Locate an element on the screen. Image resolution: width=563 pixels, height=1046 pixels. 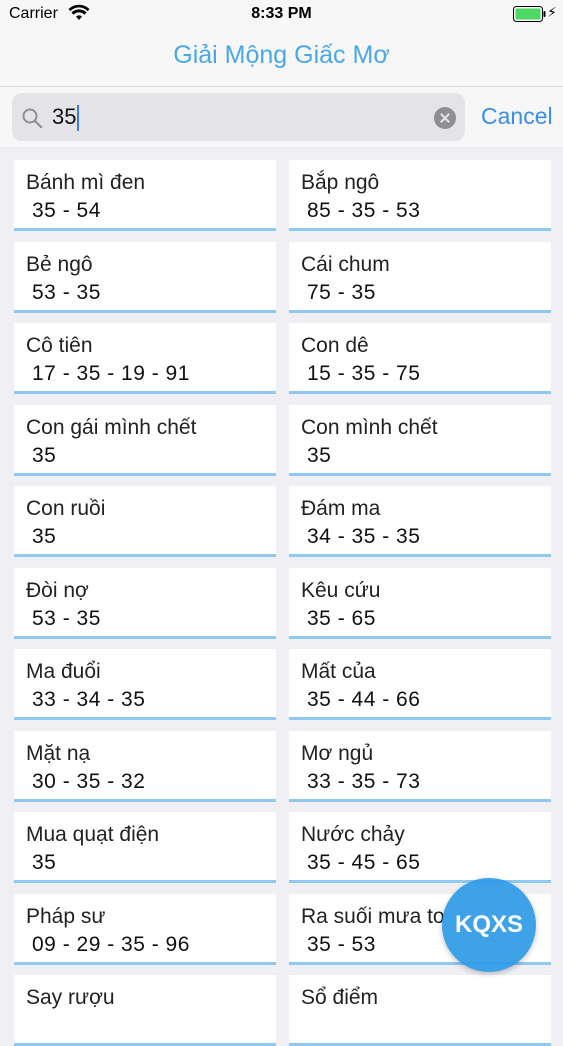
result-card: Con dê 15 - 35 - 75 is located at coordinates (420, 358).